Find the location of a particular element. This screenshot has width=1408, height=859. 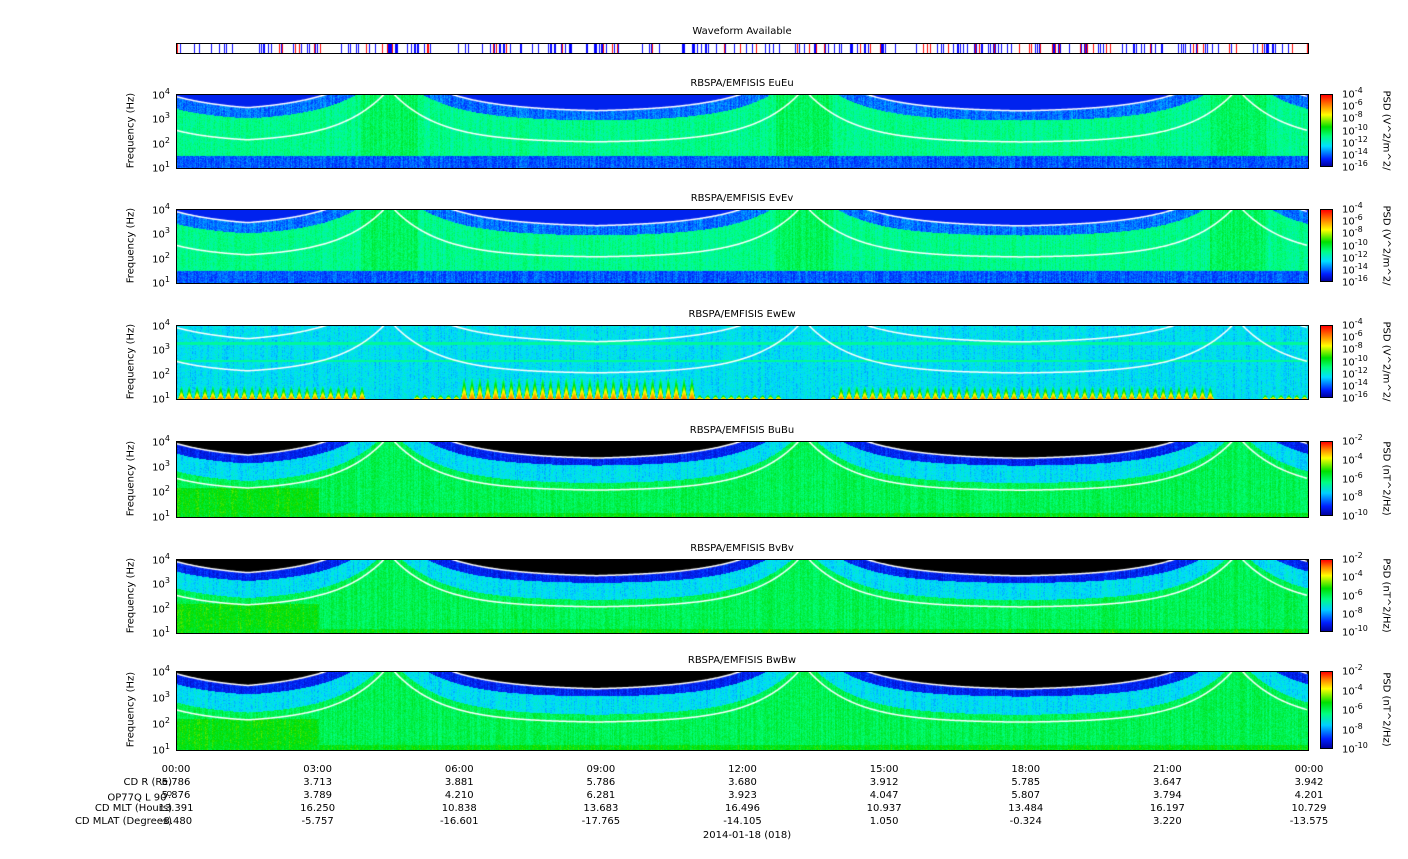

x-tick-label: 09:00 is located at coordinates (601, 769).